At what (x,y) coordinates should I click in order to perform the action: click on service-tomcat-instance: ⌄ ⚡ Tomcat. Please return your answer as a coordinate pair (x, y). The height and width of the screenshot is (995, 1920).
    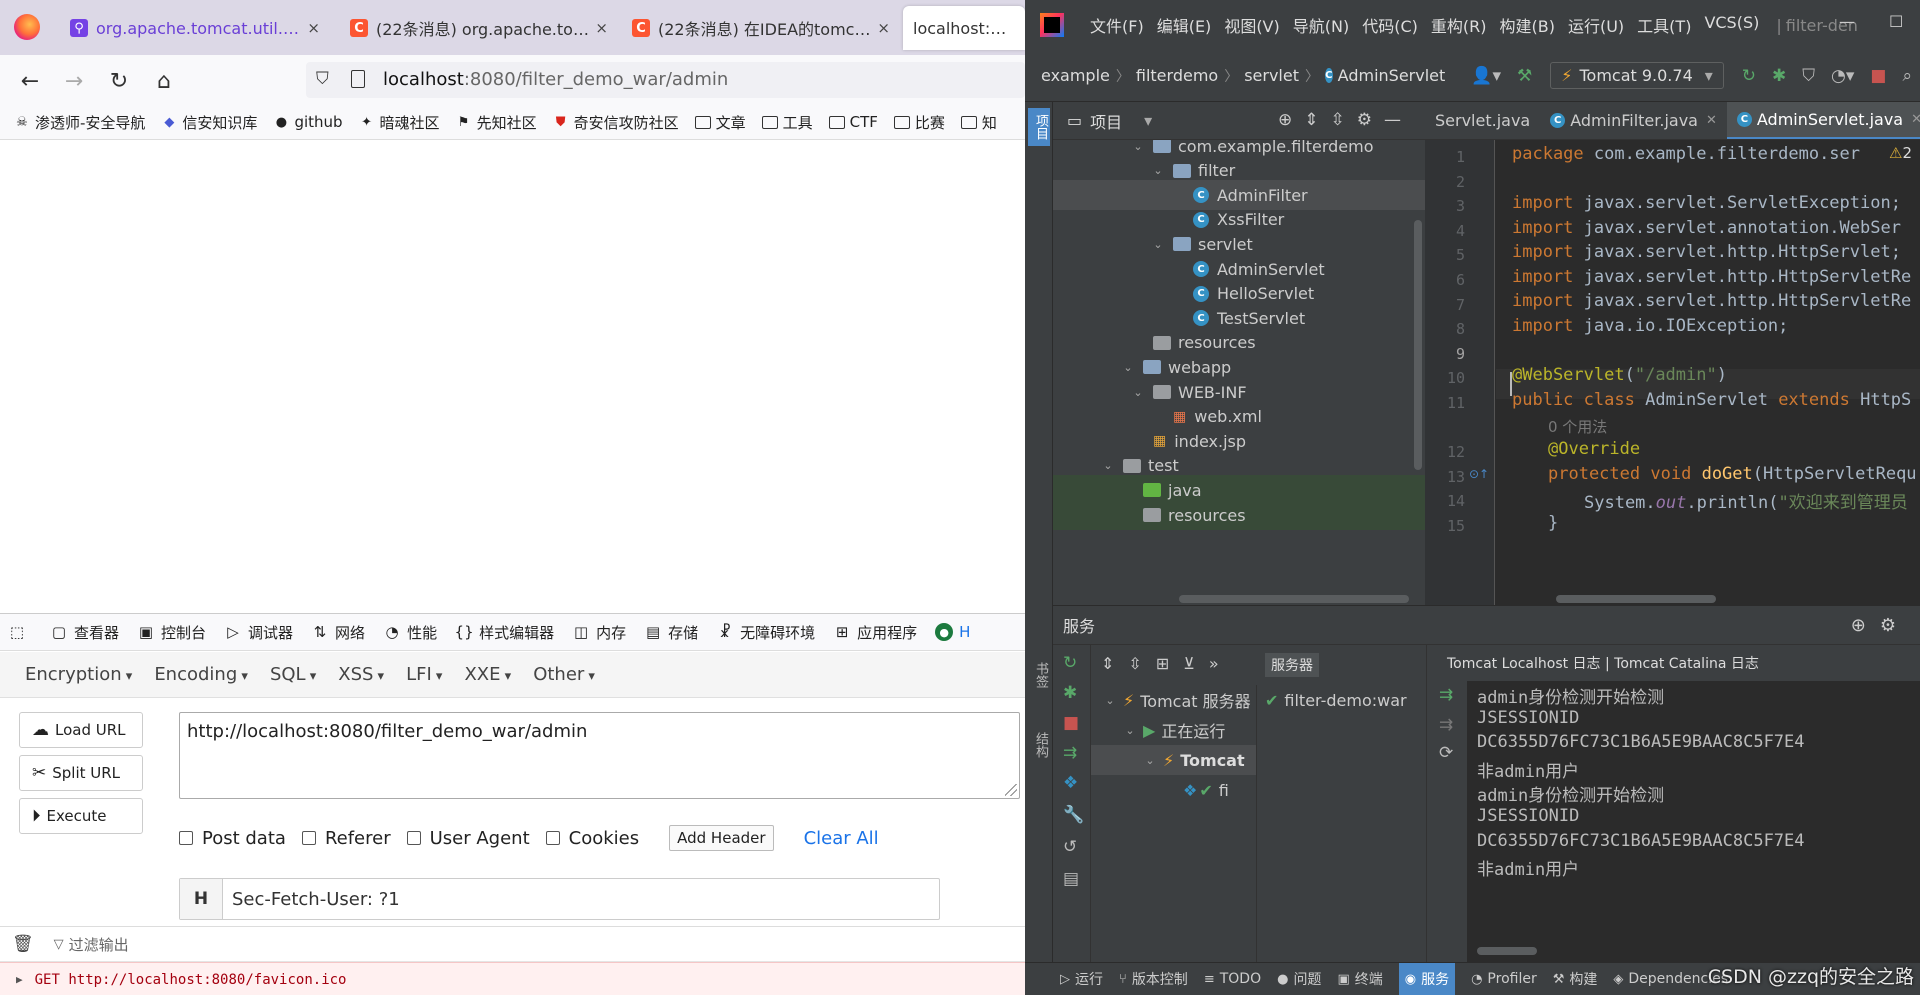
    Looking at the image, I should click on (1173, 760).